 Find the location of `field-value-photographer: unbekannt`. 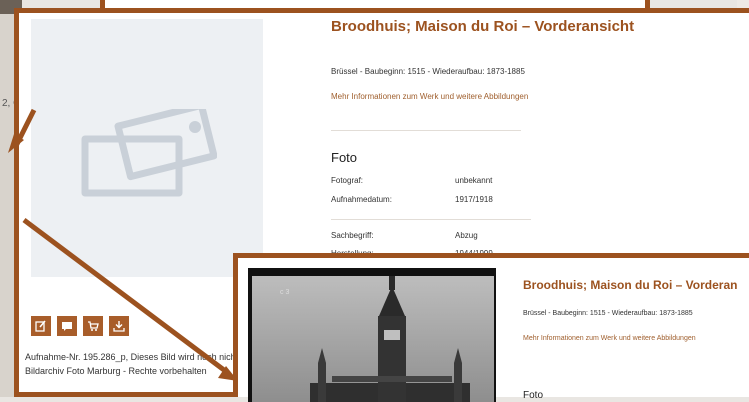

field-value-photographer: unbekannt is located at coordinates (474, 180).